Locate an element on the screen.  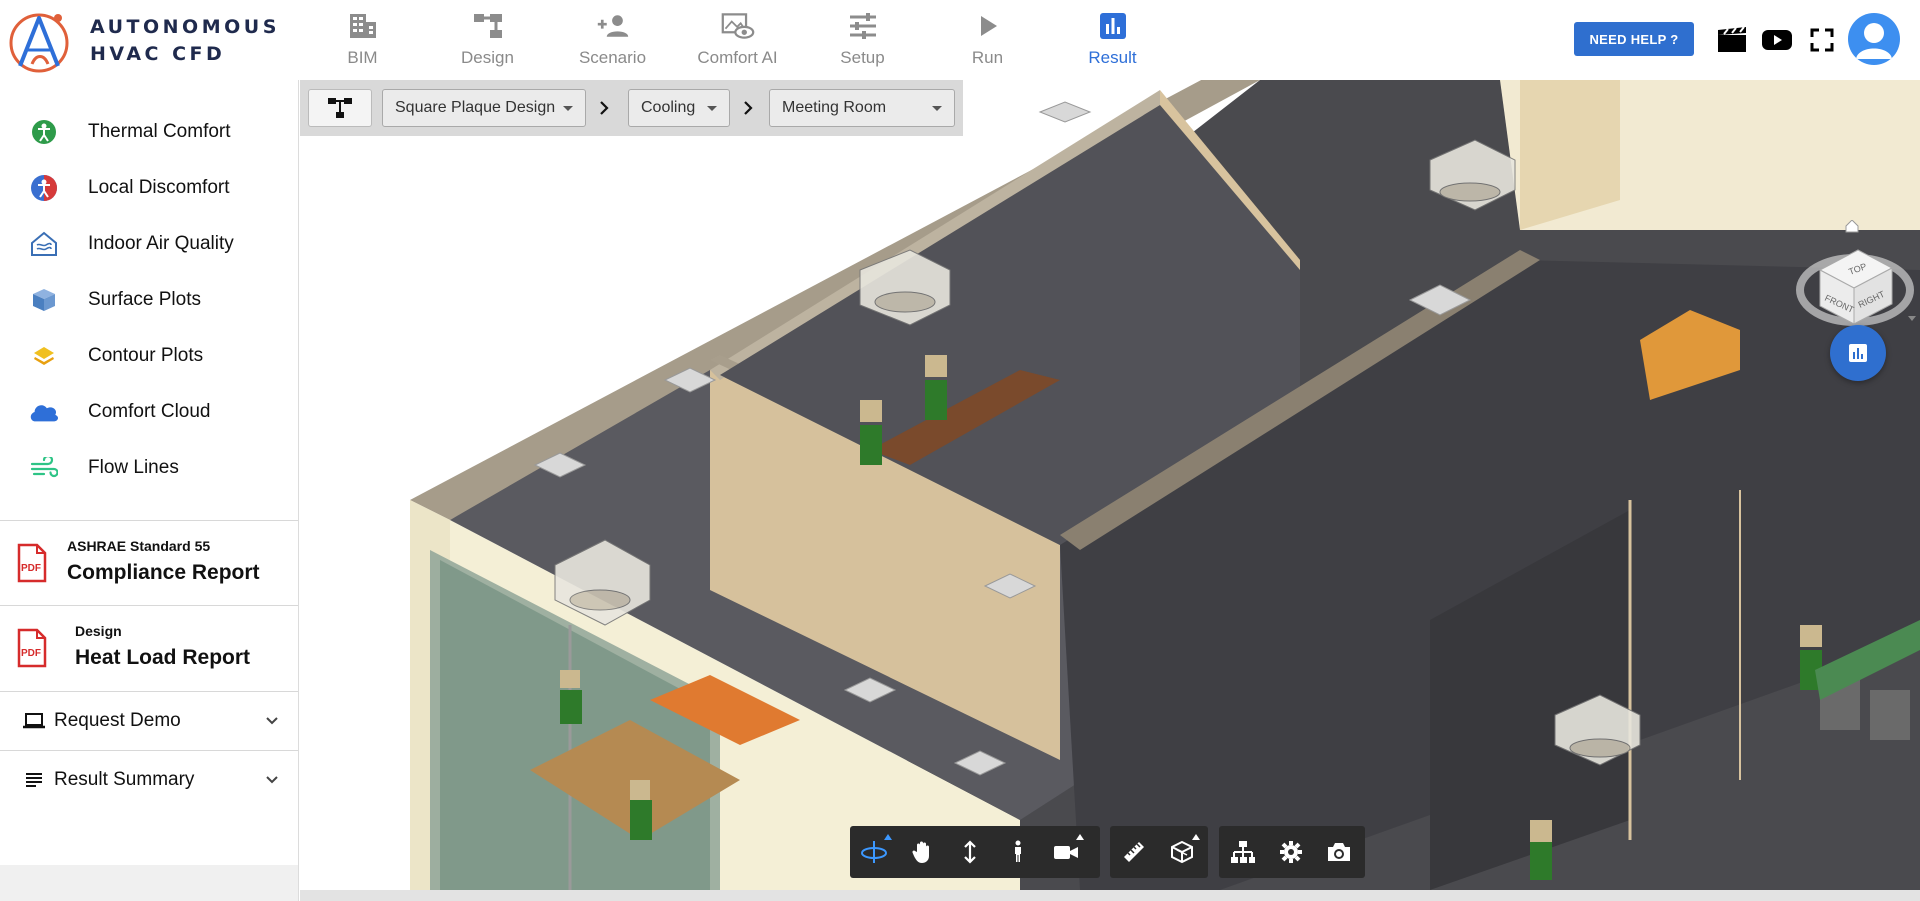
list-icon is located at coordinates (34, 780).